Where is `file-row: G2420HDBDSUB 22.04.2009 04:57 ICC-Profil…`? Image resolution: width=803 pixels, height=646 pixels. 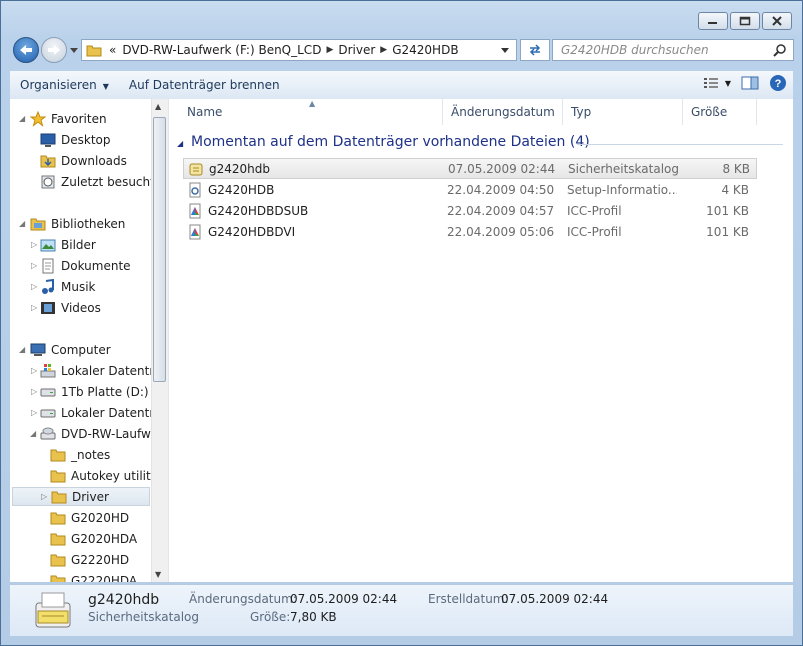
file-row: G2420HDBDSUB 22.04.2009 04:57 ICC-Profil… is located at coordinates (470, 210).